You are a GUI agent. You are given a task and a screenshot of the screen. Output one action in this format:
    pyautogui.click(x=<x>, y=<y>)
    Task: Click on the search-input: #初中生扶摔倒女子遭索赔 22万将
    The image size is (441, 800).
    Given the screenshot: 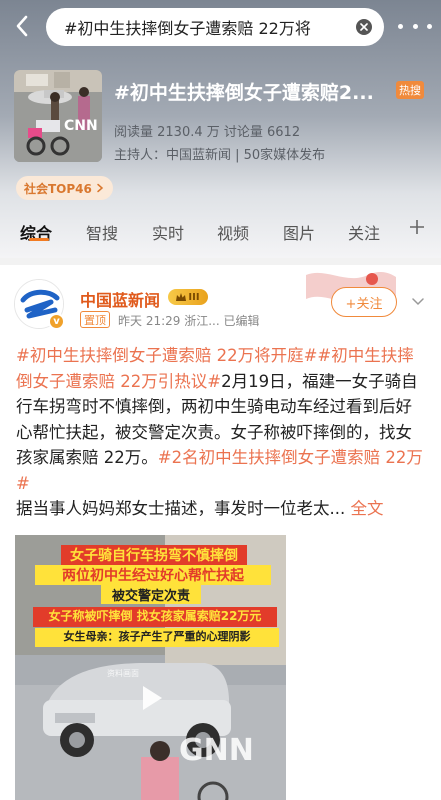 What is the action you would take?
    pyautogui.click(x=215, y=27)
    